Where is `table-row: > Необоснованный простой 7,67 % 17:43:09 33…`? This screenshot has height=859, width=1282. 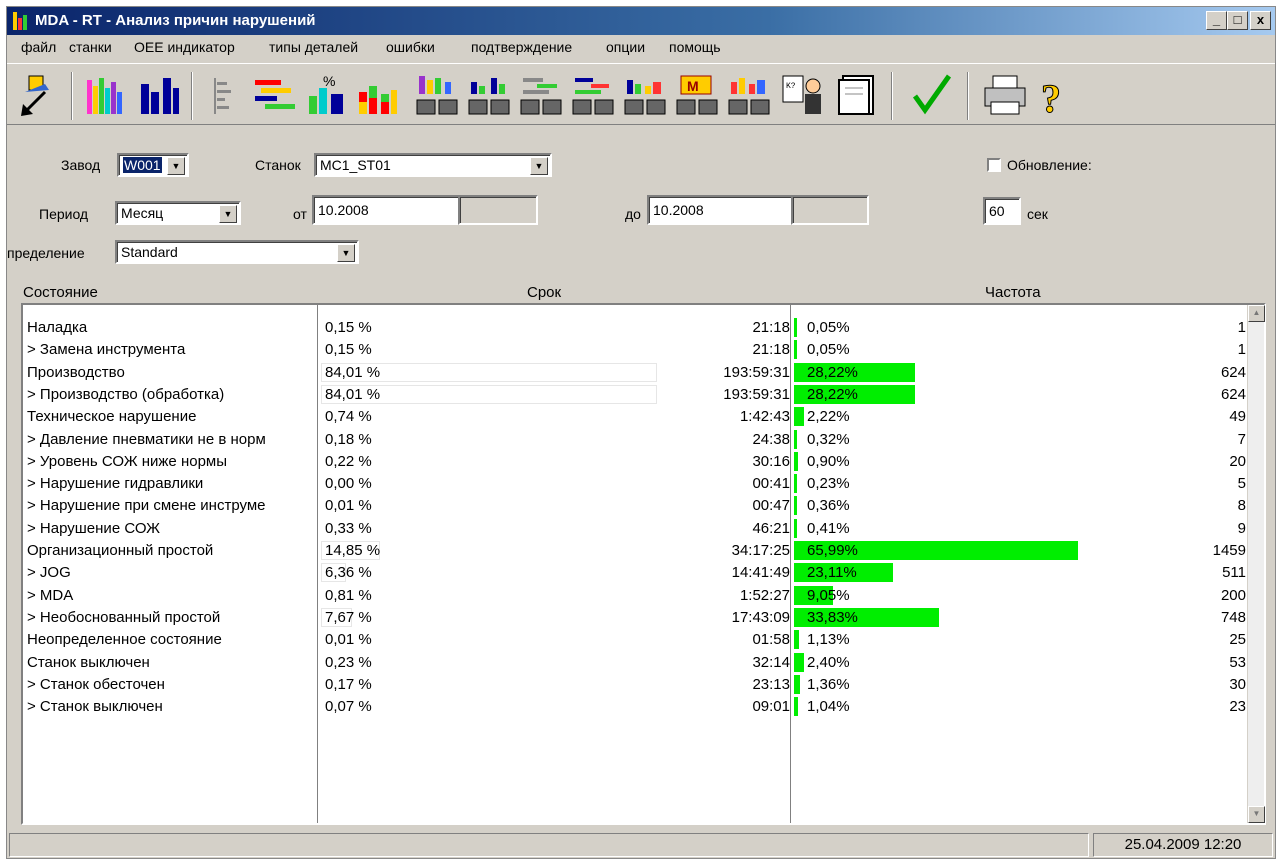 table-row: > Необоснованный простой 7,67 % 17:43:09 33… is located at coordinates (635, 618).